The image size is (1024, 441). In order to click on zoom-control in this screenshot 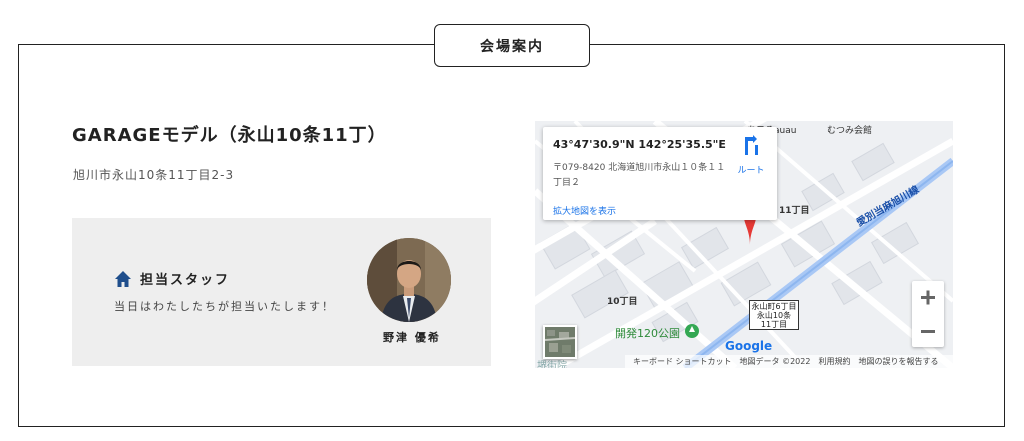, I will do `click(928, 314)`.